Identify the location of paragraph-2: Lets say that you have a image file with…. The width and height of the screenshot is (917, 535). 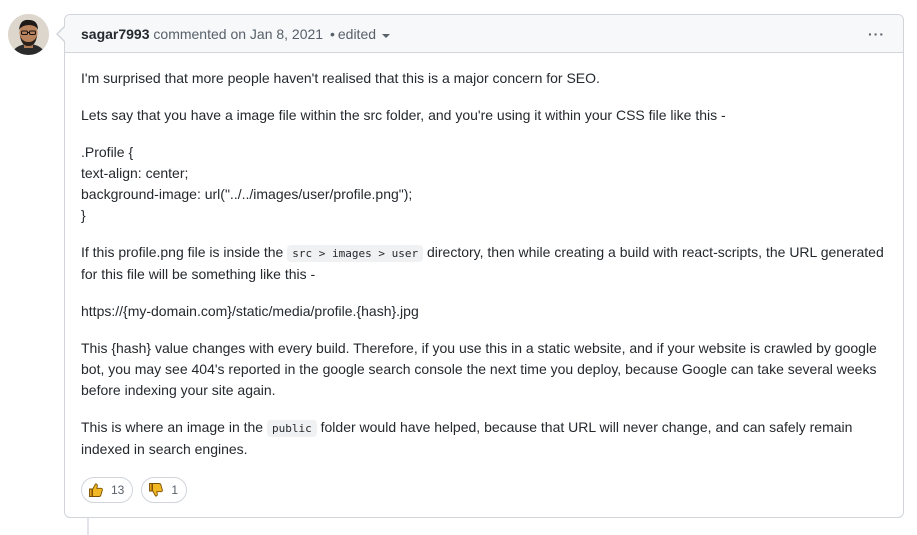
(403, 115).